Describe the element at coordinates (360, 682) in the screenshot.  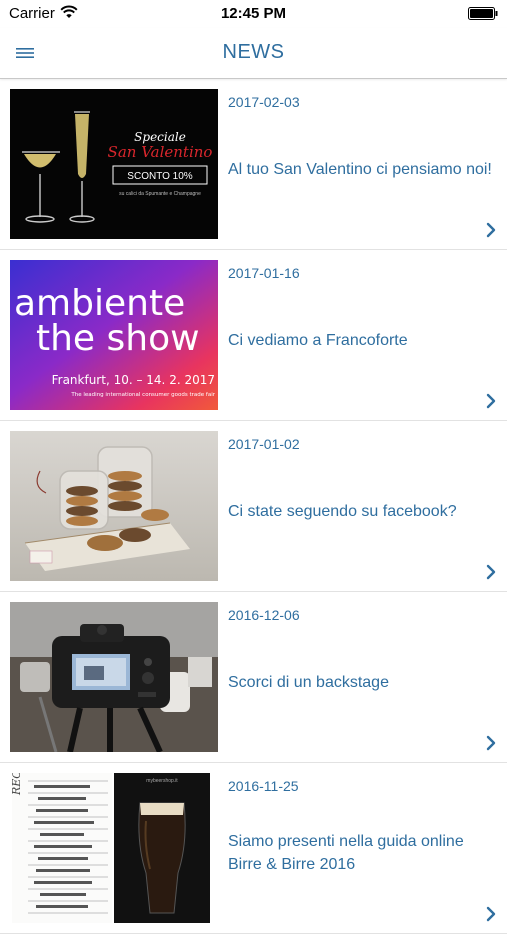
I see `news-title: Scorci di un backstage` at that location.